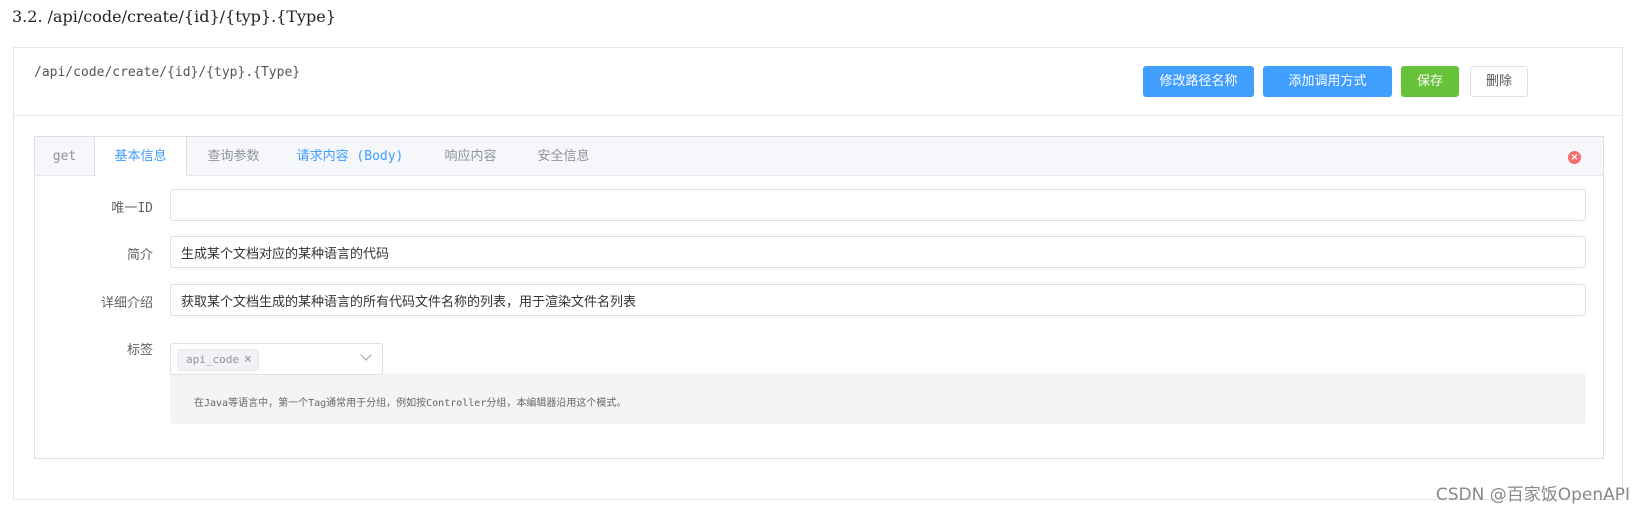 Image resolution: width=1644 pixels, height=510 pixels. Describe the element at coordinates (1574, 157) in the screenshot. I see `close-circle-icon: ×` at that location.